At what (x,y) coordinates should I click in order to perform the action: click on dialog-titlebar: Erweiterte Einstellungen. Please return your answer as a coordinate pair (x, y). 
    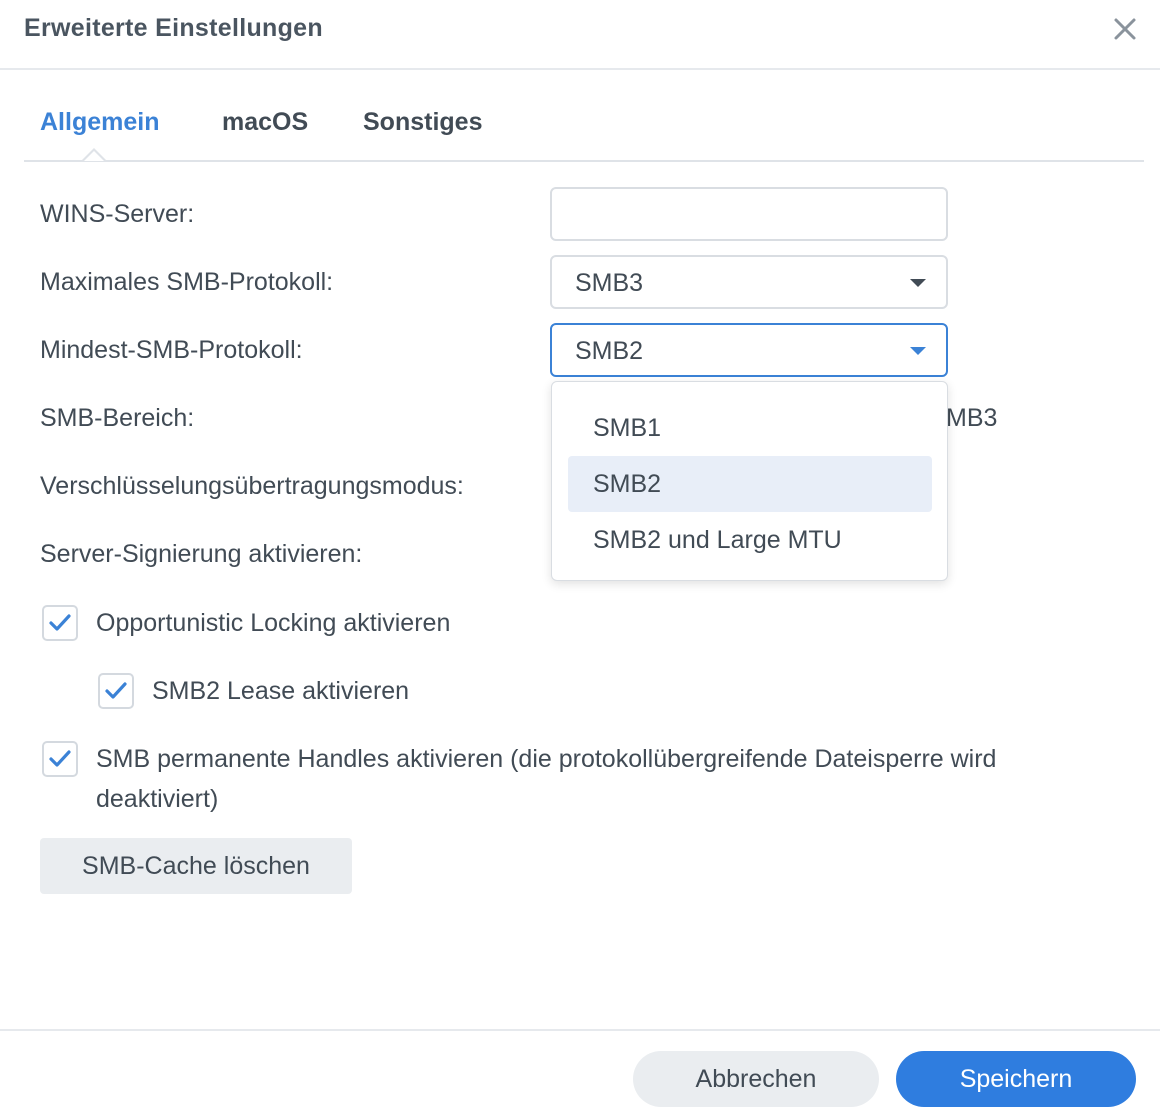
    Looking at the image, I should click on (580, 35).